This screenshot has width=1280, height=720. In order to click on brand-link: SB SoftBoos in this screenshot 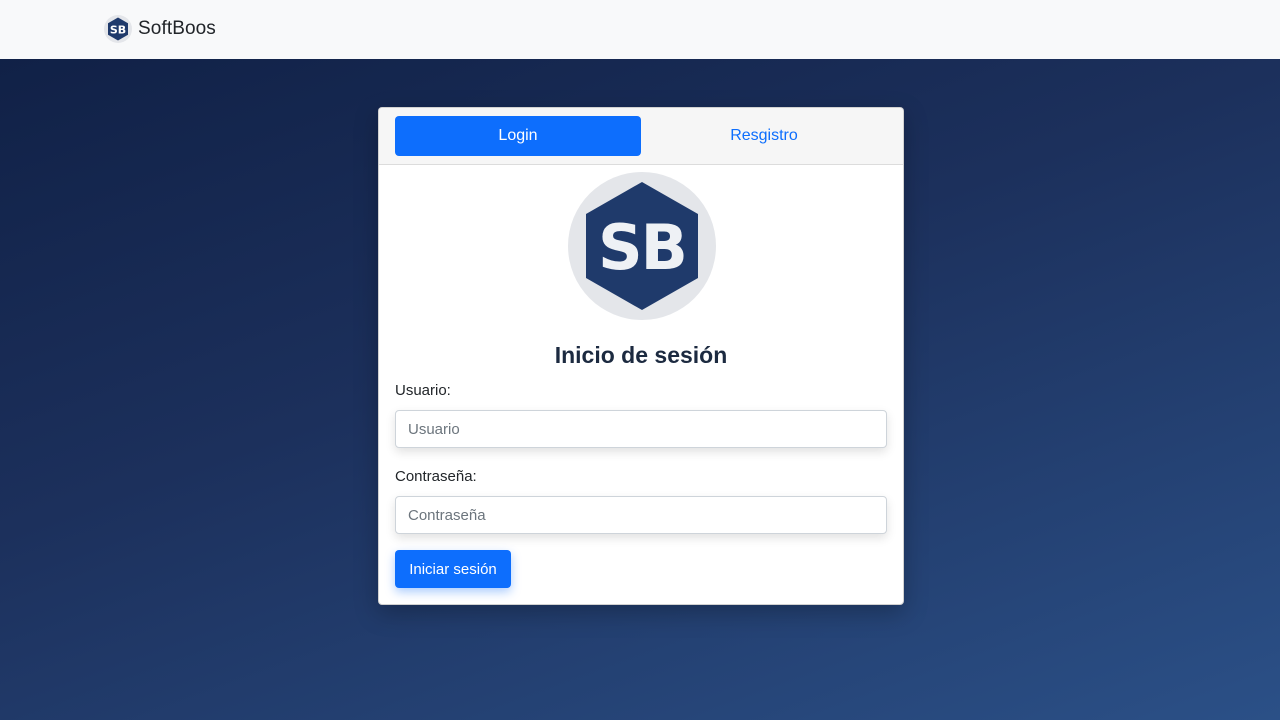, I will do `click(160, 29)`.